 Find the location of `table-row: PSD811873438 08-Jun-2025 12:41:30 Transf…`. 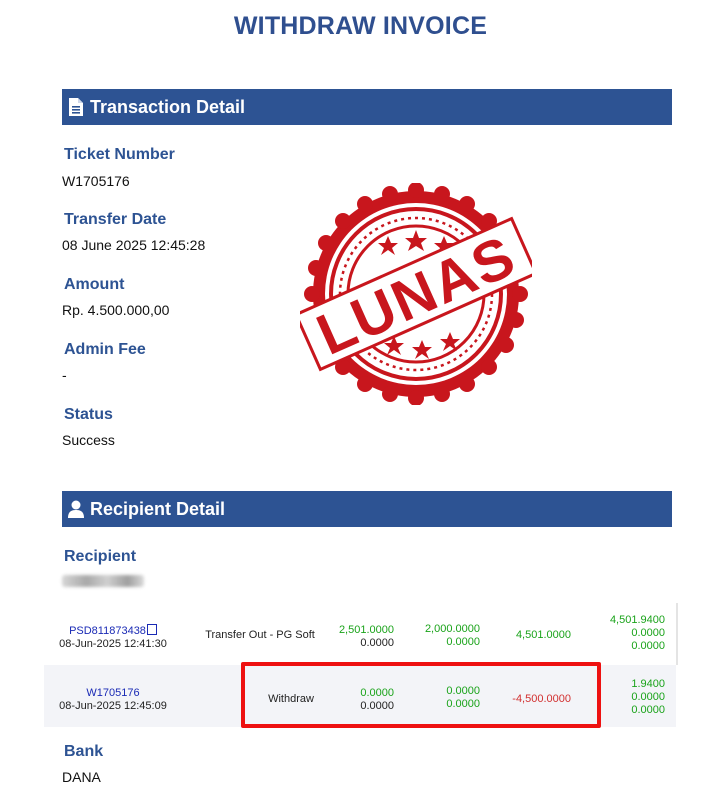

table-row: PSD811873438 08-Jun-2025 12:41:30 Transf… is located at coordinates (361, 634).